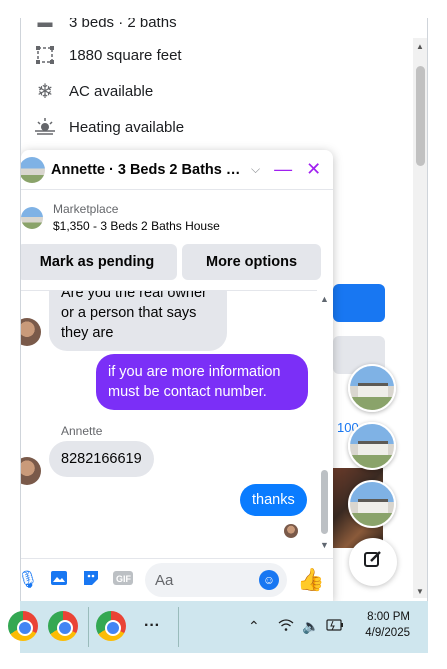  Describe the element at coordinates (32, 217) in the screenshot. I see `listing-thumbnail` at that location.